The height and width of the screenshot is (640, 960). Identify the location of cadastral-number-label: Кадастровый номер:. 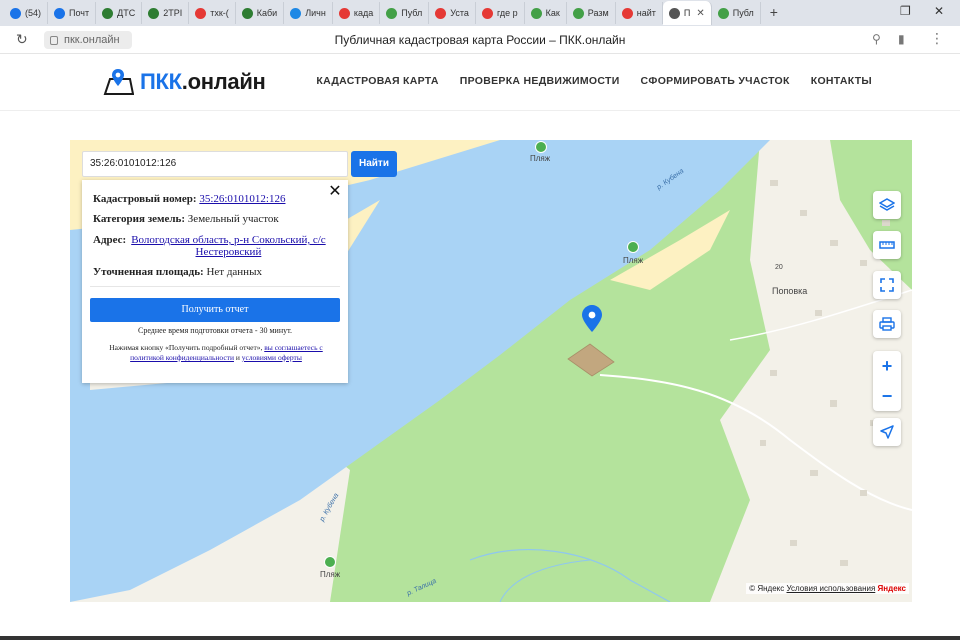
(145, 199).